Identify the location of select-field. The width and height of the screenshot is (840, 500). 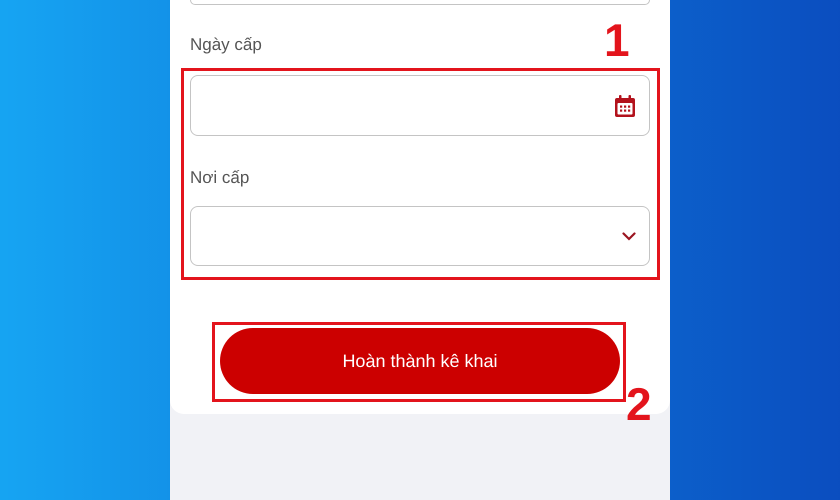
(420, 236).